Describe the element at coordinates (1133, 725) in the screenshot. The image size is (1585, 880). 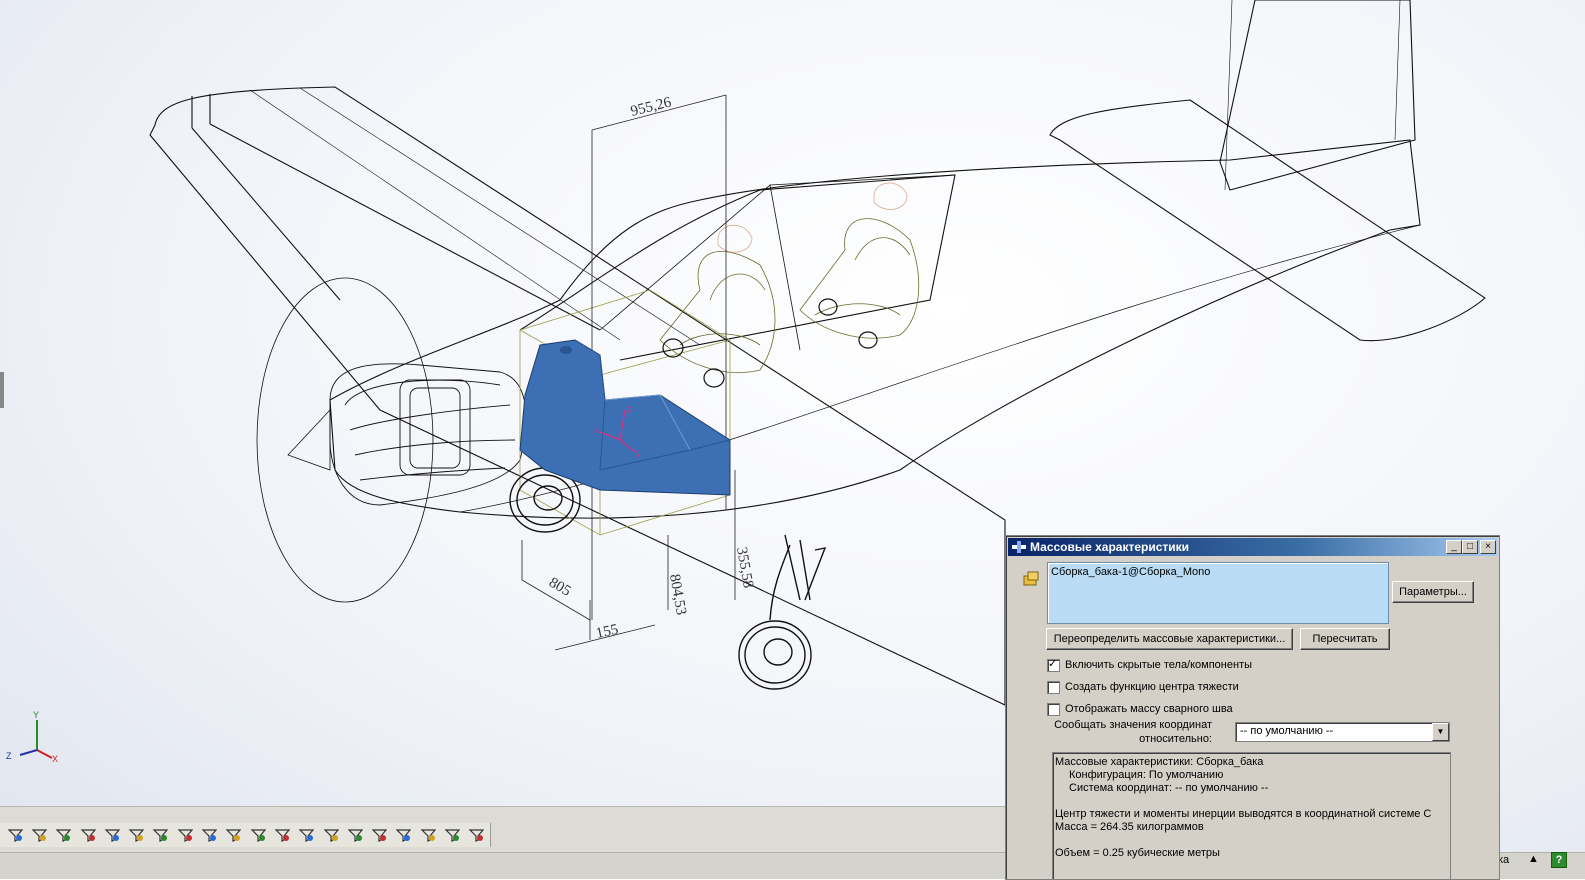
I see `coordinate-report-label-line1: Сообщать значения координат` at that location.